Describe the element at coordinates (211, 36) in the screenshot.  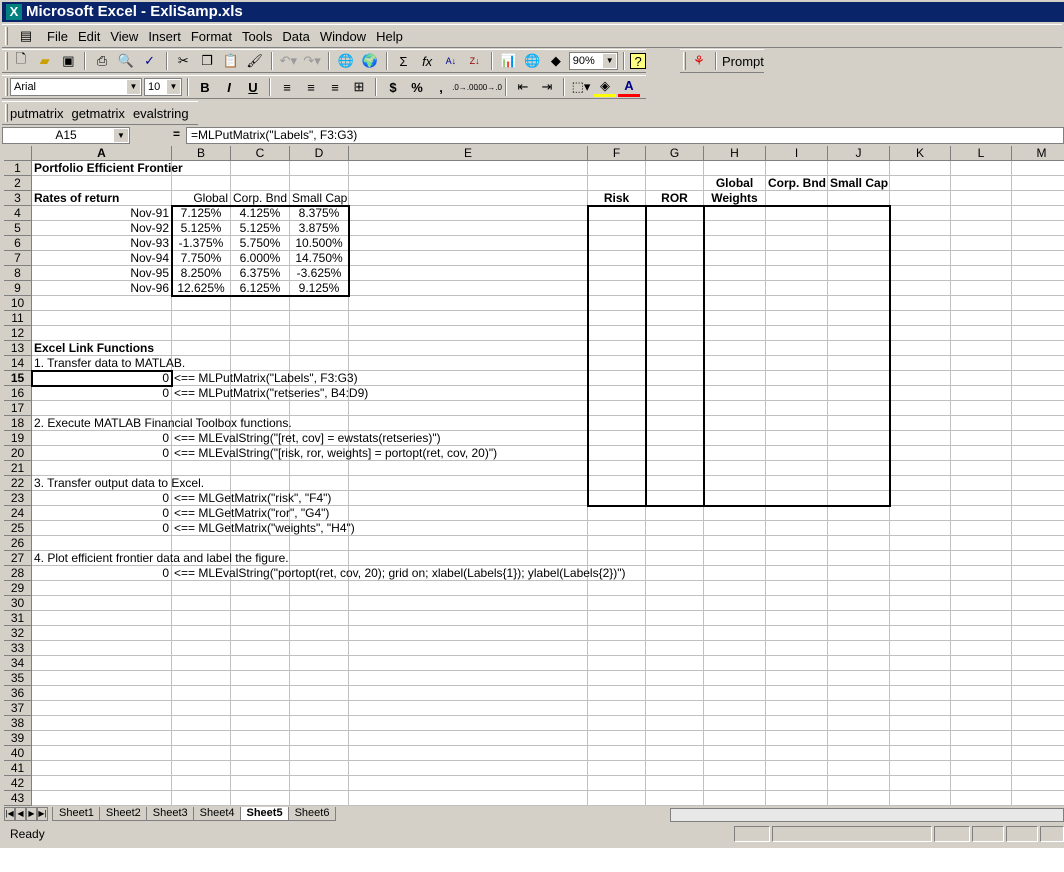
I see `menu-format: Format` at that location.